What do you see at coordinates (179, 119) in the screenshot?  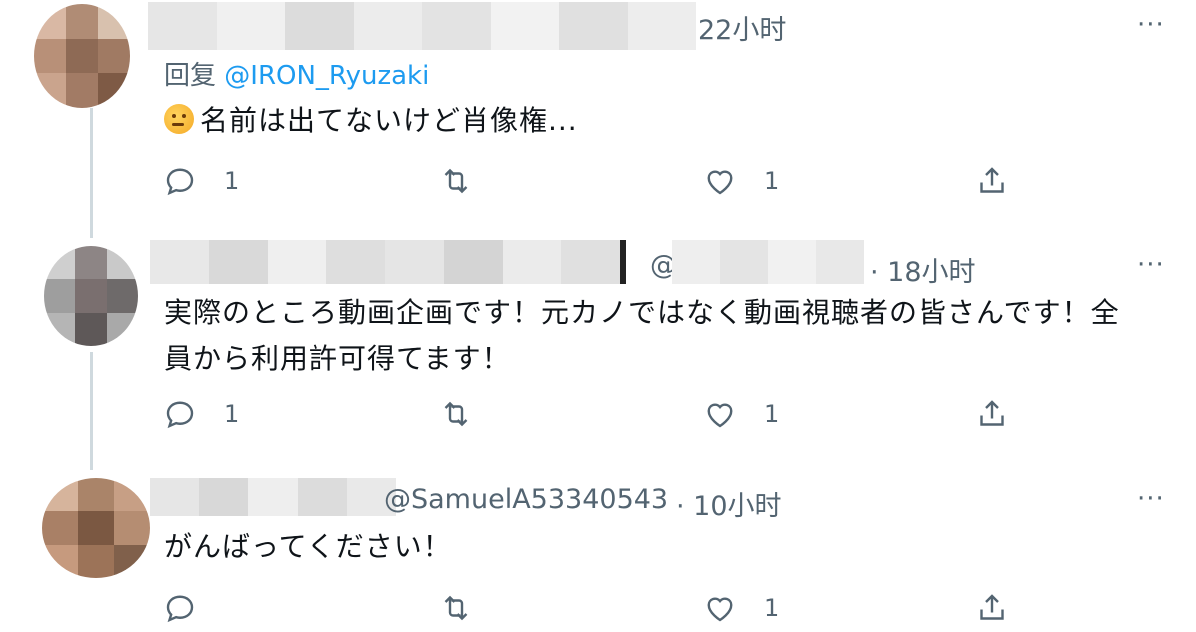 I see `thinking-face-icon` at bounding box center [179, 119].